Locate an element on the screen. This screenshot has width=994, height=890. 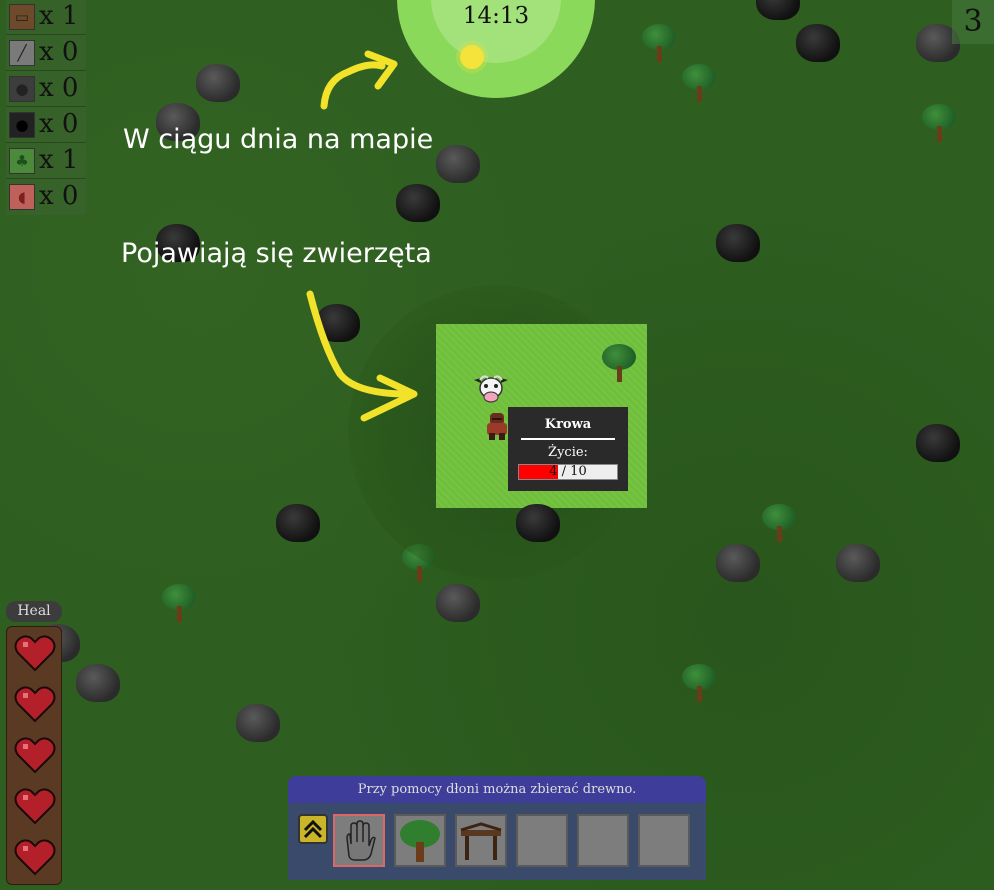
inventory-item-meat: ◖ x 0 is located at coordinates (46, 197).